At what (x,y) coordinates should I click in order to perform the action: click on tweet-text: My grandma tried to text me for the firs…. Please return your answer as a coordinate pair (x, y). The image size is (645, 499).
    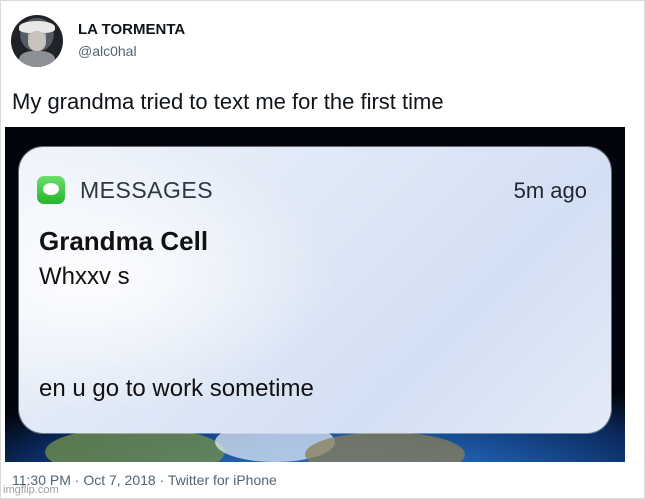
    Looking at the image, I should click on (228, 101).